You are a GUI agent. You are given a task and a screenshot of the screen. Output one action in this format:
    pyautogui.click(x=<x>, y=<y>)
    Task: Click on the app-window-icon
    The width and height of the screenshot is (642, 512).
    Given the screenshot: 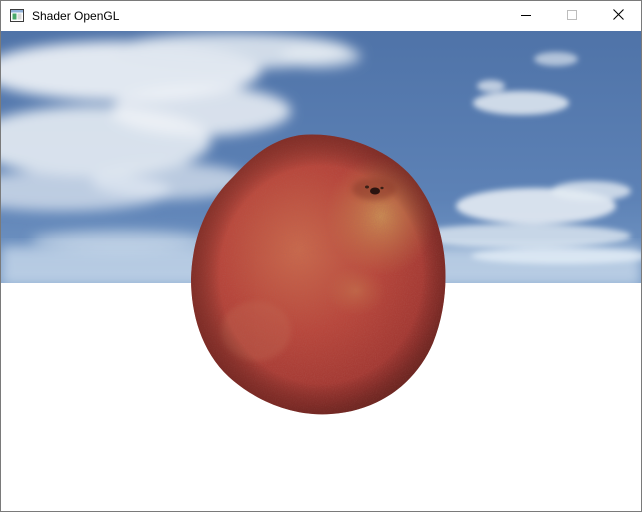 What is the action you would take?
    pyautogui.click(x=17, y=15)
    